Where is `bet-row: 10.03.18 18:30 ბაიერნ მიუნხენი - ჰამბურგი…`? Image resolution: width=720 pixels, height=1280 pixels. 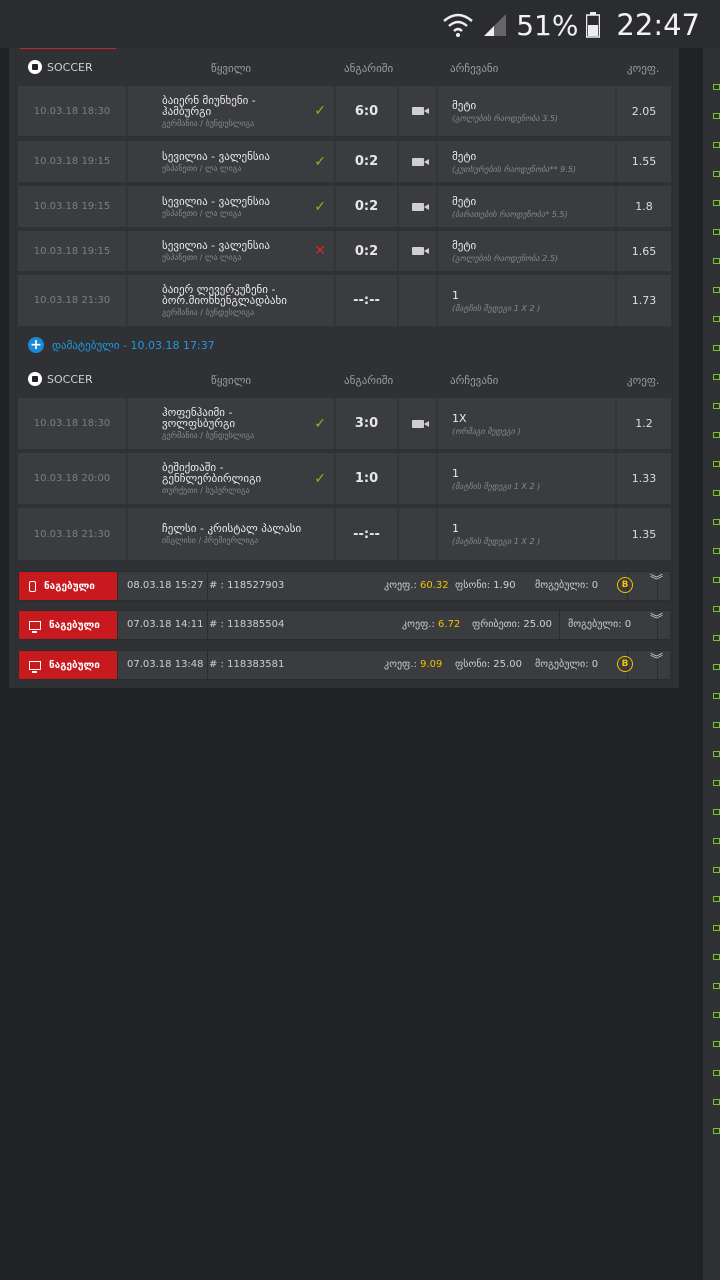 bet-row: 10.03.18 18:30 ბაიერნ მიუნხენი - ჰამბურგი… is located at coordinates (344, 111).